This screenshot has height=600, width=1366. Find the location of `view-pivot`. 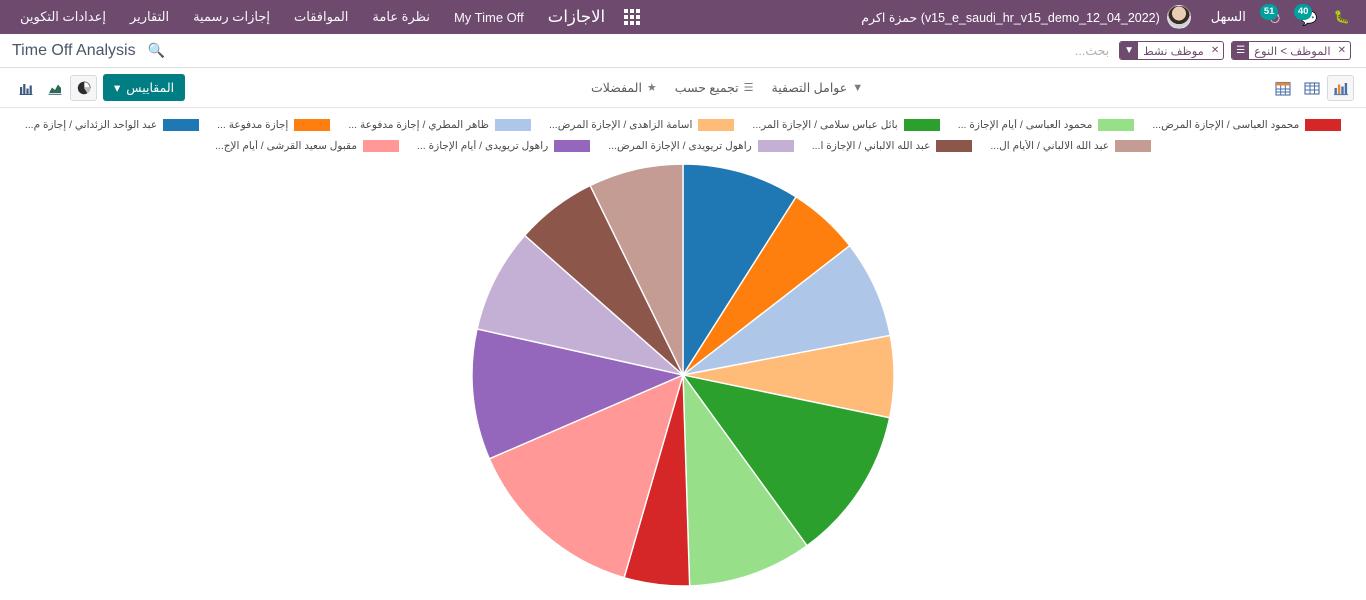

view-pivot is located at coordinates (1311, 88).